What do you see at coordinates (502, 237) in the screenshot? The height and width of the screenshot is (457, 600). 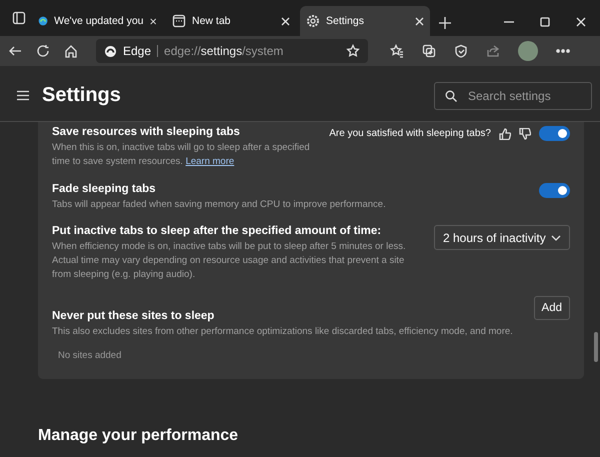 I see `time-dropdown: 2 hours of inactivity` at bounding box center [502, 237].